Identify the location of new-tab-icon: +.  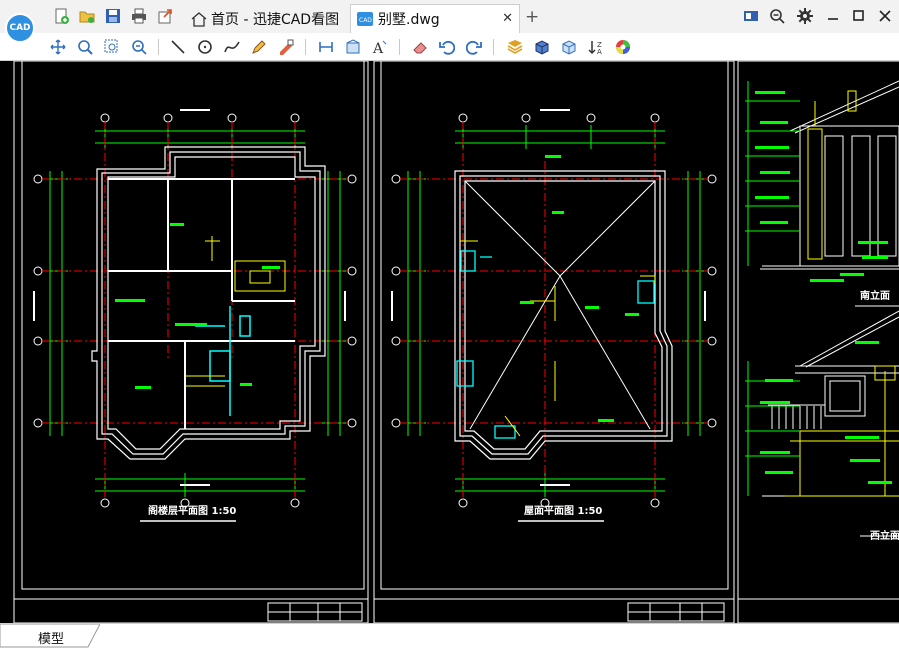
(532, 17).